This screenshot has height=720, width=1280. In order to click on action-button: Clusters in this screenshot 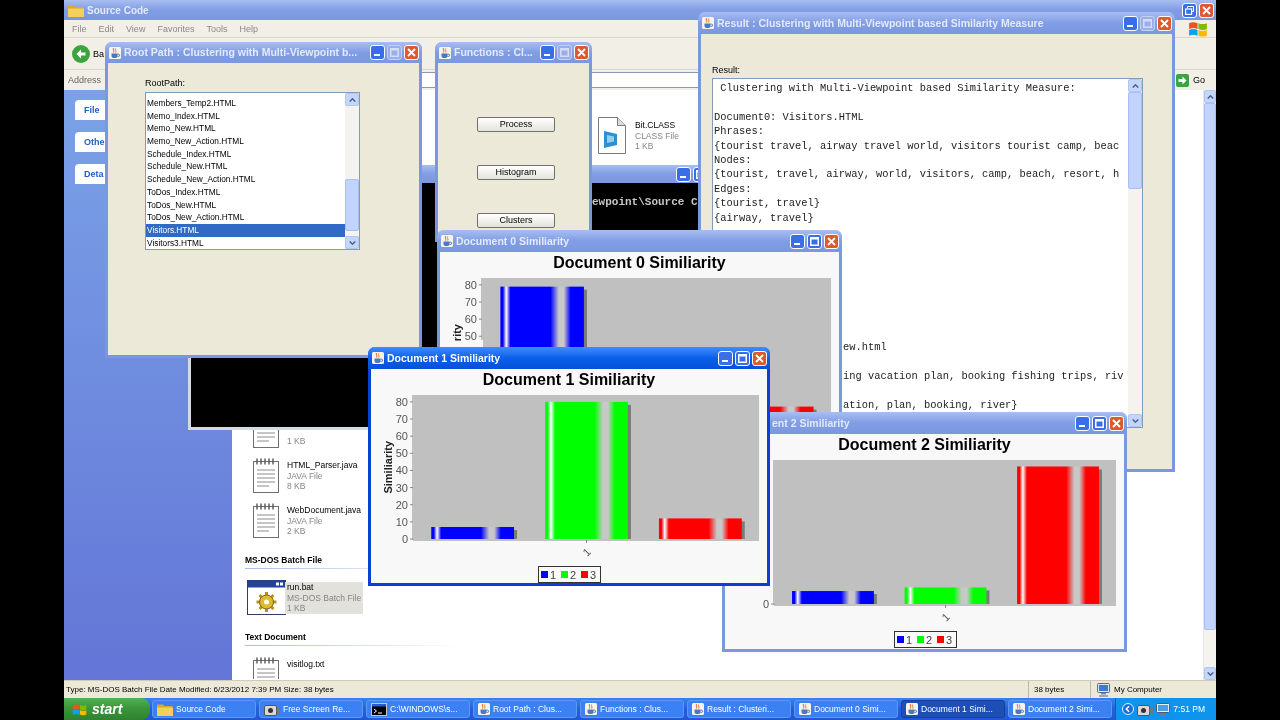, I will do `click(516, 220)`.